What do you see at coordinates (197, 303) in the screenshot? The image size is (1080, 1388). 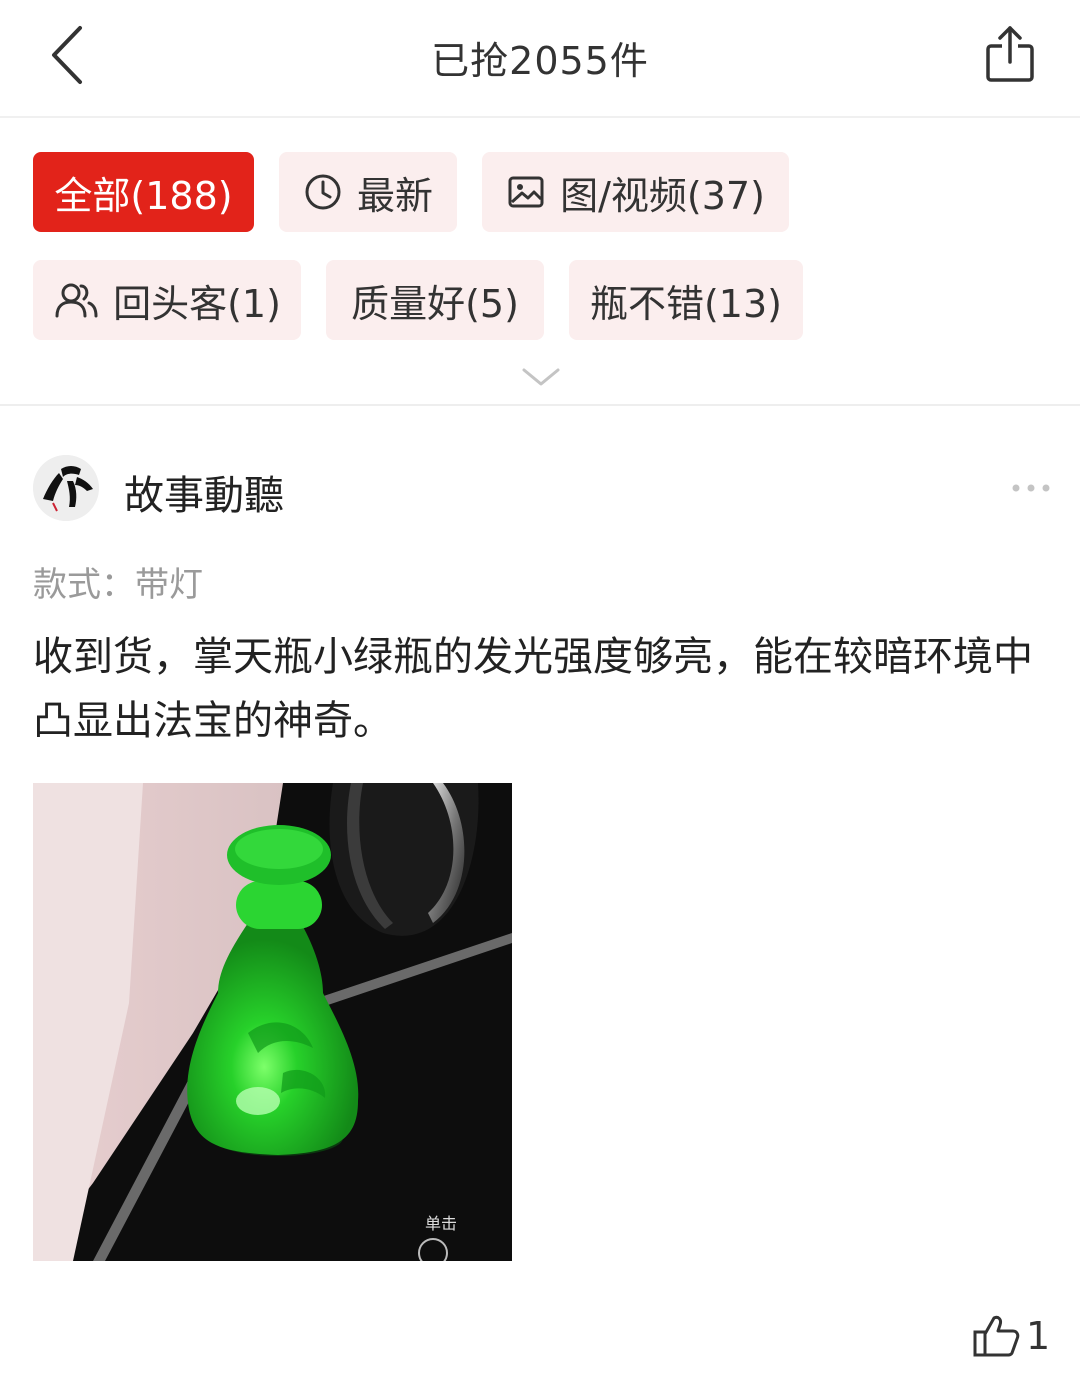 I see `filter-returning-label: 回头客(1)` at bounding box center [197, 303].